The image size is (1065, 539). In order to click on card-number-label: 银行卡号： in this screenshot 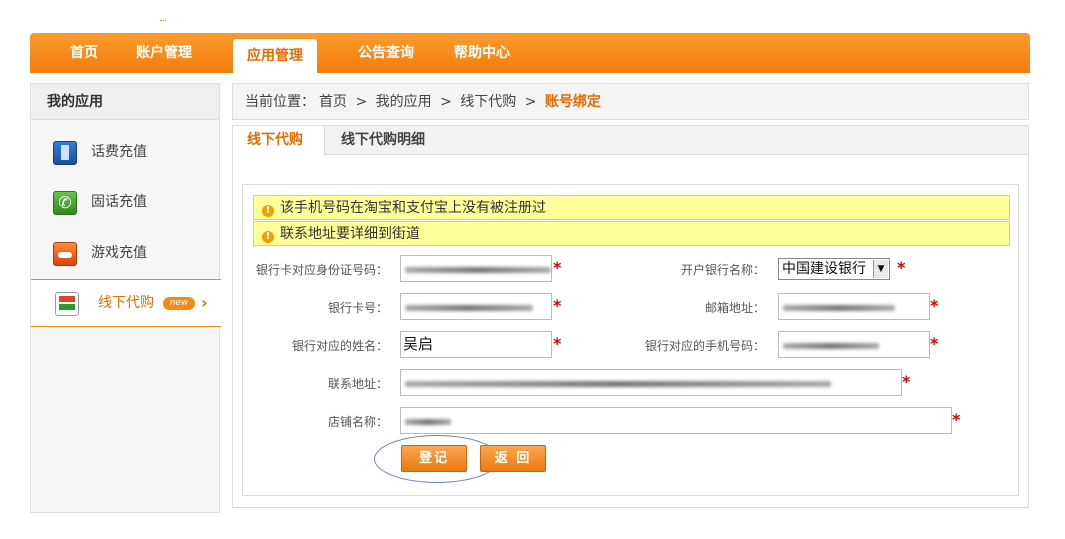, I will do `click(357, 308)`.